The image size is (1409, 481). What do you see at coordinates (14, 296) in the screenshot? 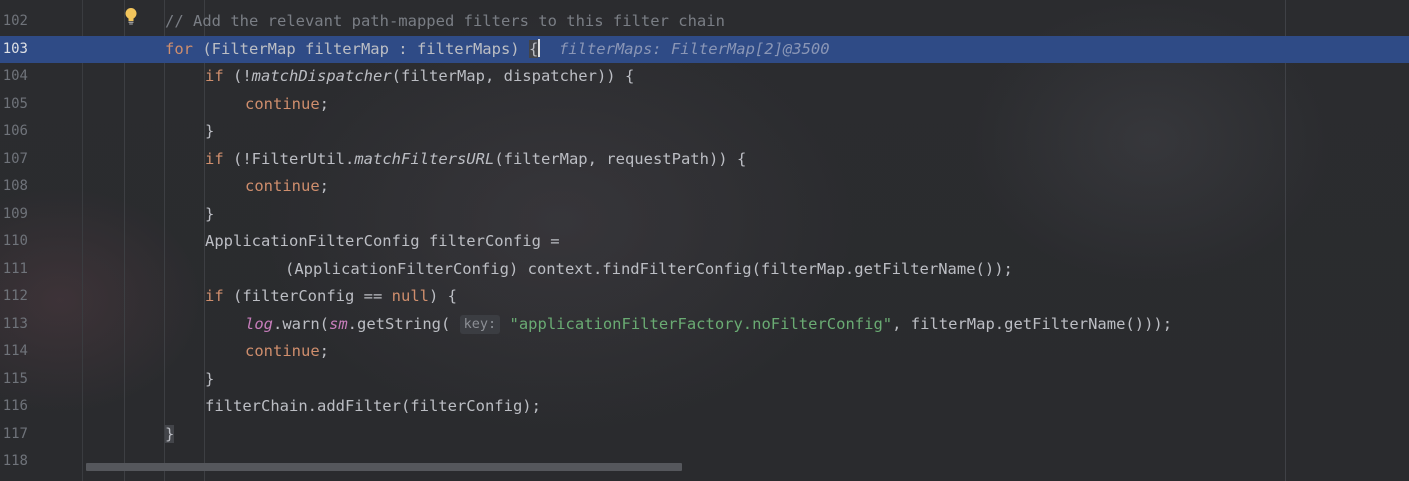
I see `line-number: 112` at bounding box center [14, 296].